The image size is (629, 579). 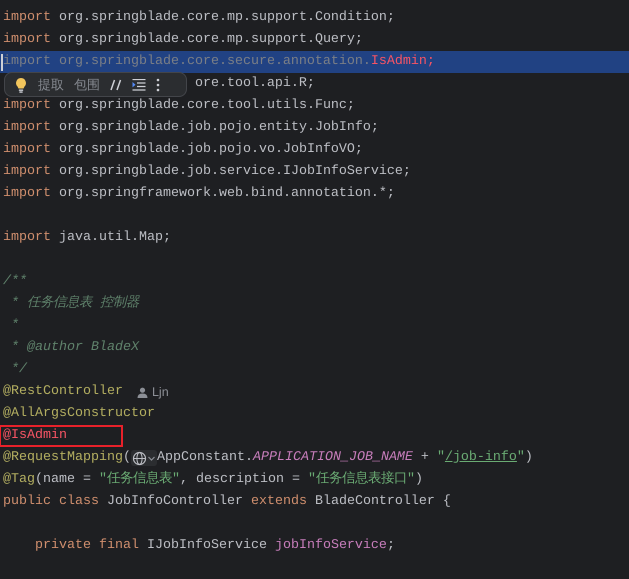 I want to click on keyword: extends, so click(x=278, y=502).